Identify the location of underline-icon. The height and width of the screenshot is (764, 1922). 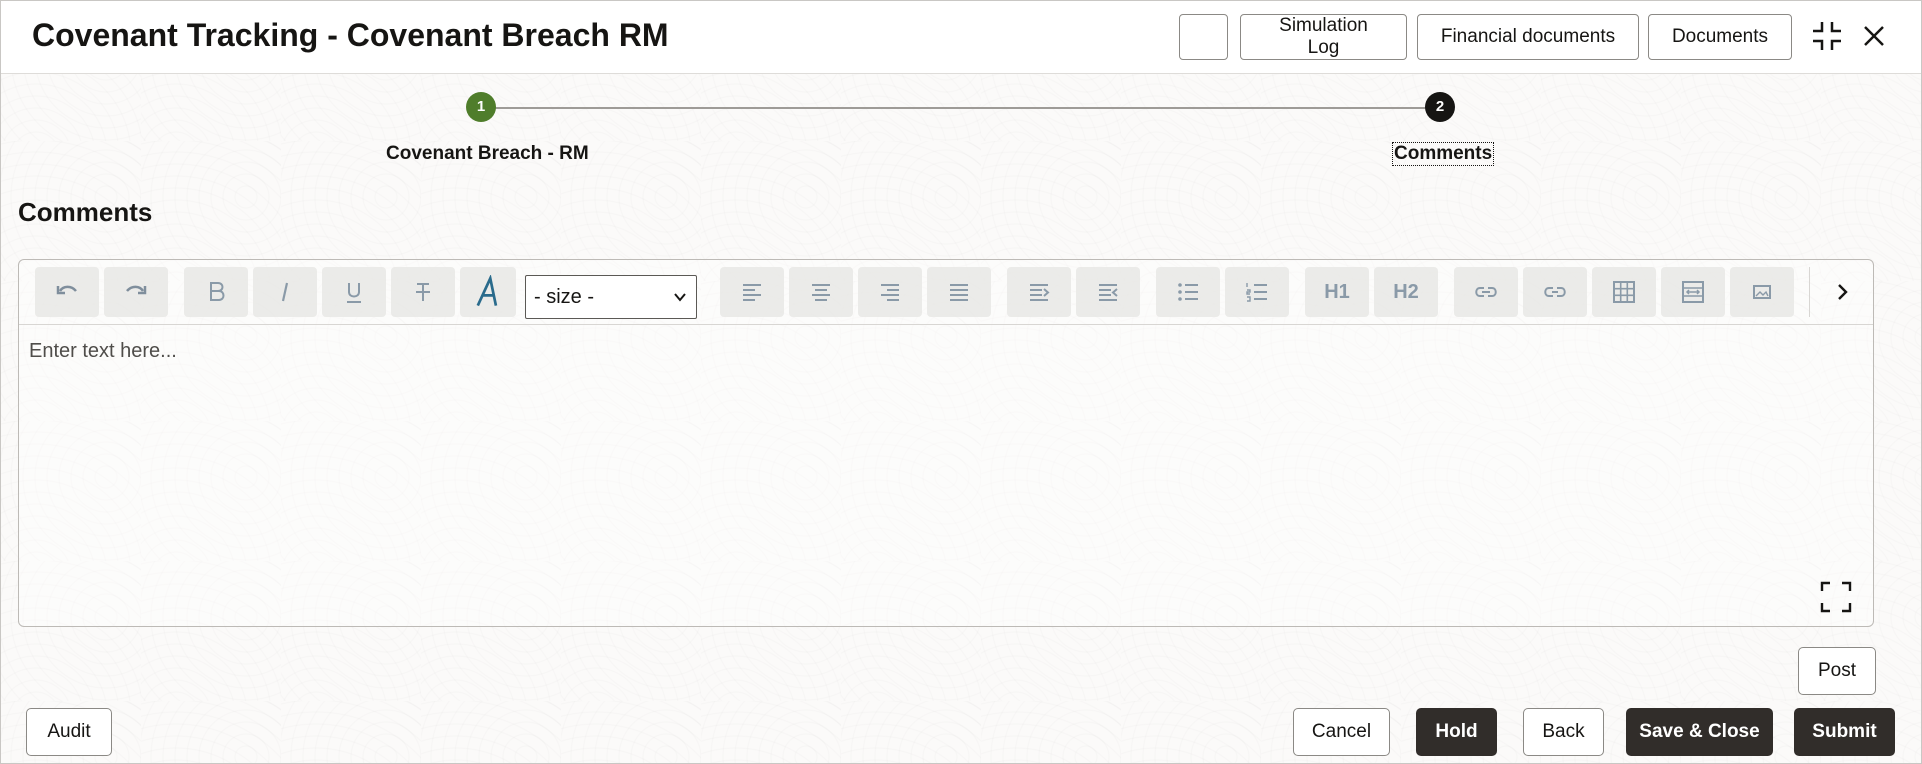
(354, 293).